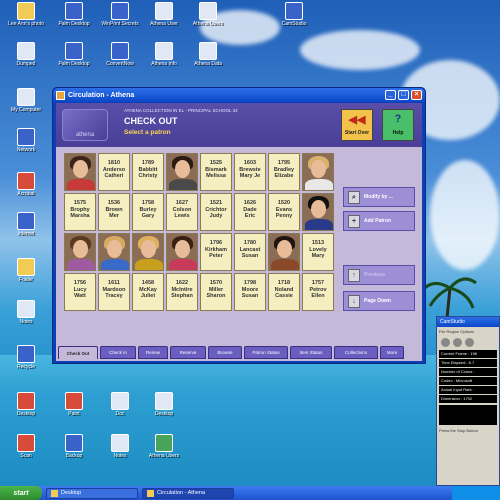 The image size is (500, 500). Describe the element at coordinates (284, 292) in the screenshot. I see `patron-tile: 1718 Noland Cassie` at that location.